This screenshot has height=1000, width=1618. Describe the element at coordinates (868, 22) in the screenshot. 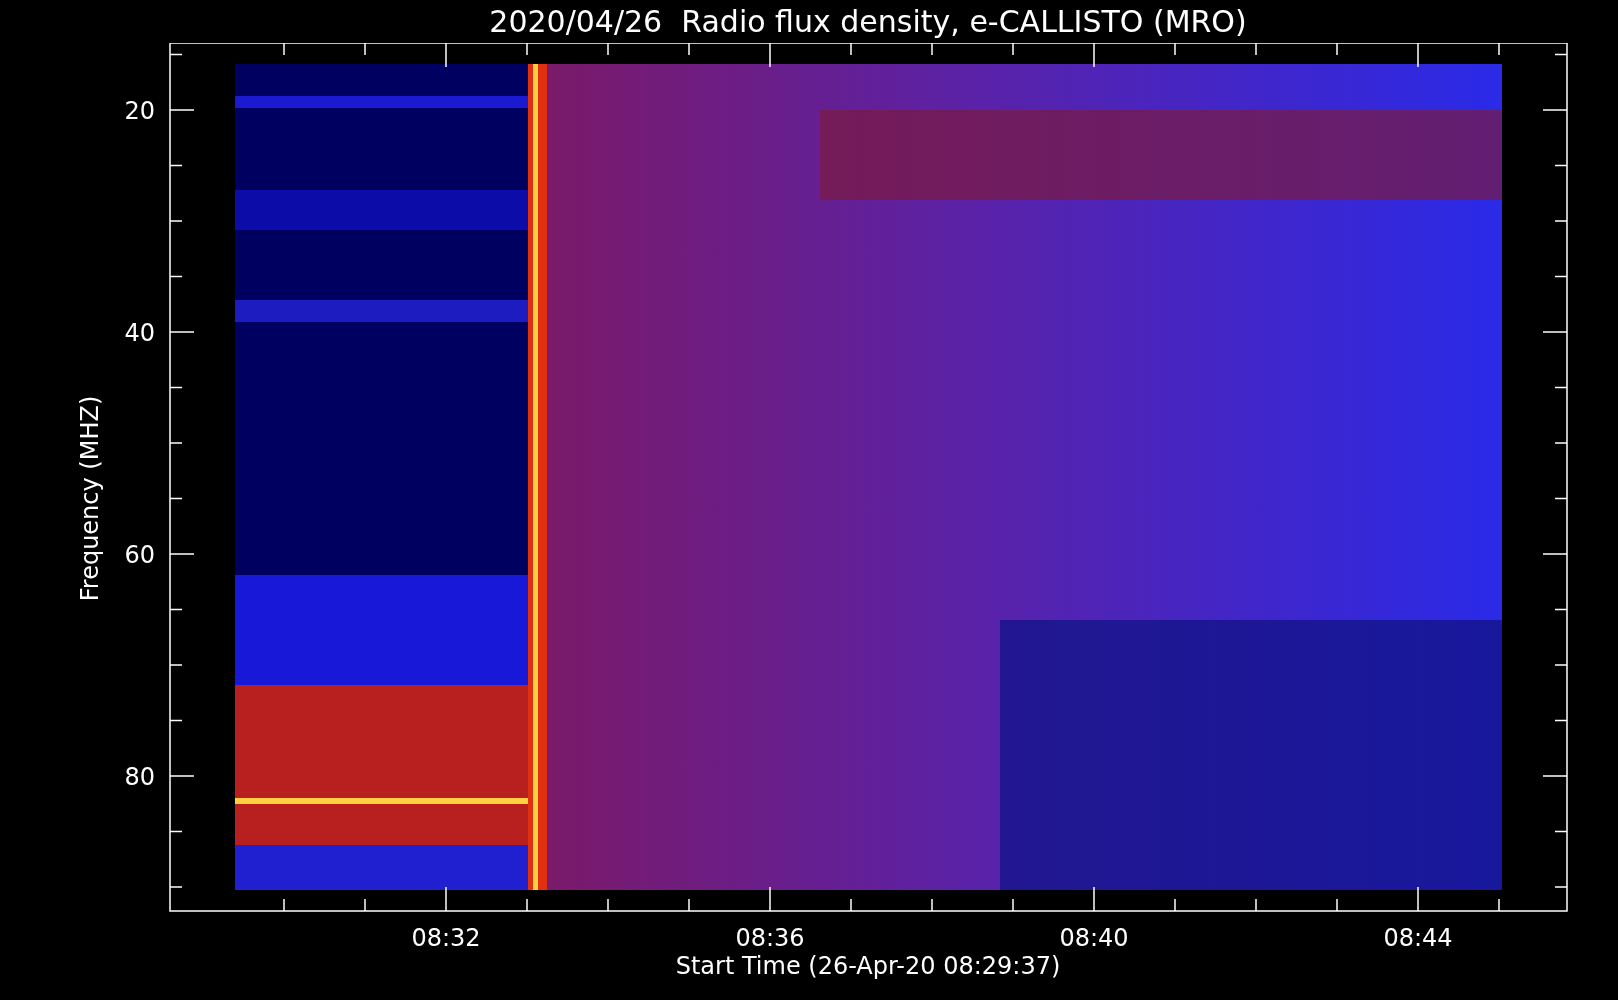

I see `chart-title: 2020/04/26 Radio flux density, e-CALLISTO (MRO)` at that location.